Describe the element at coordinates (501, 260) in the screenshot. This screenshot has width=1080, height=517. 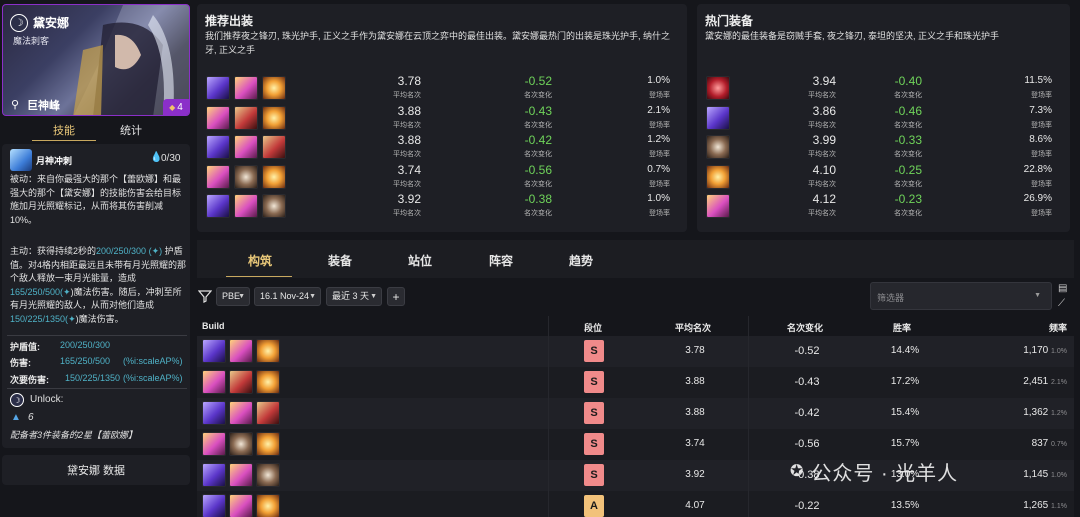
I see `tab-comps: 阵容` at that location.